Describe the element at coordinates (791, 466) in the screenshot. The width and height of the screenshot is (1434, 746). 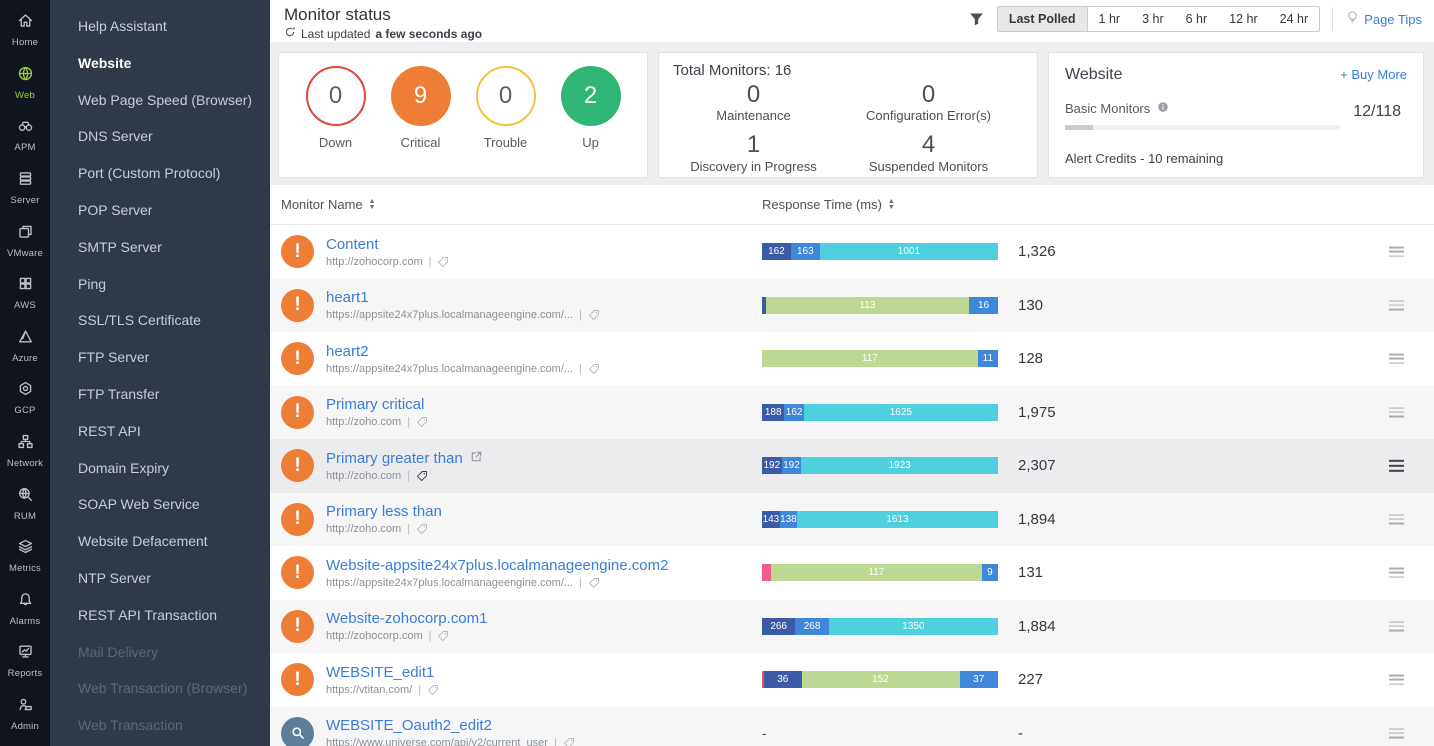
I see `bar-segment-blue: 192` at that location.